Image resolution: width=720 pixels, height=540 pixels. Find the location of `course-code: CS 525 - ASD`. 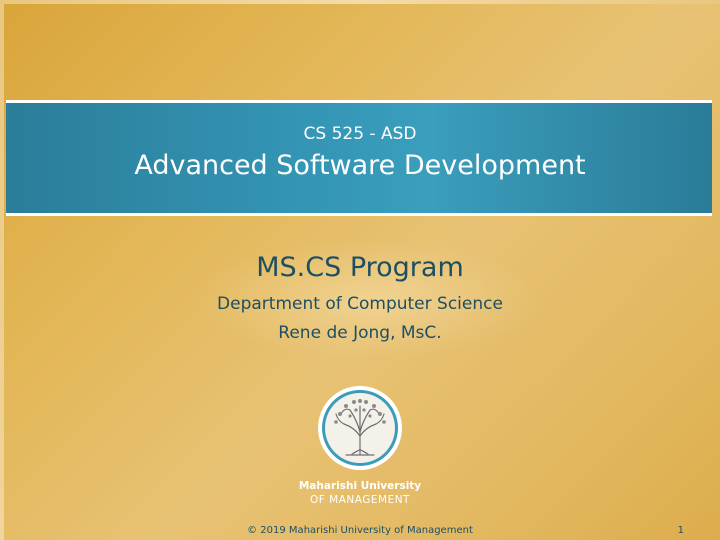

course-code: CS 525 - ASD is located at coordinates (360, 134).